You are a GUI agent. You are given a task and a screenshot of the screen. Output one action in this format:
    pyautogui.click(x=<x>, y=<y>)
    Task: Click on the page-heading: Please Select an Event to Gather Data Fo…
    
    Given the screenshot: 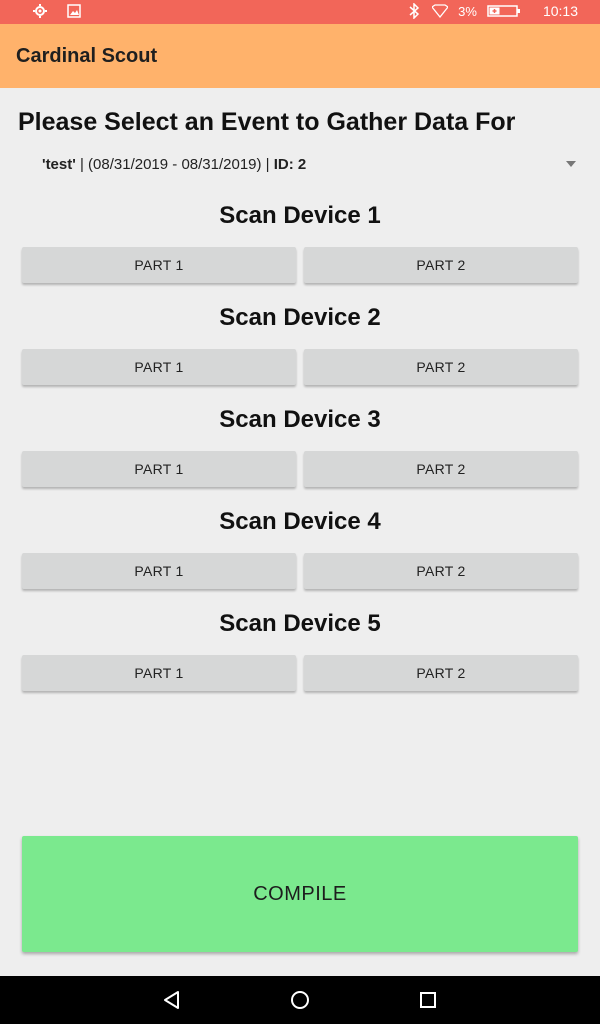 What is the action you would take?
    pyautogui.click(x=267, y=122)
    